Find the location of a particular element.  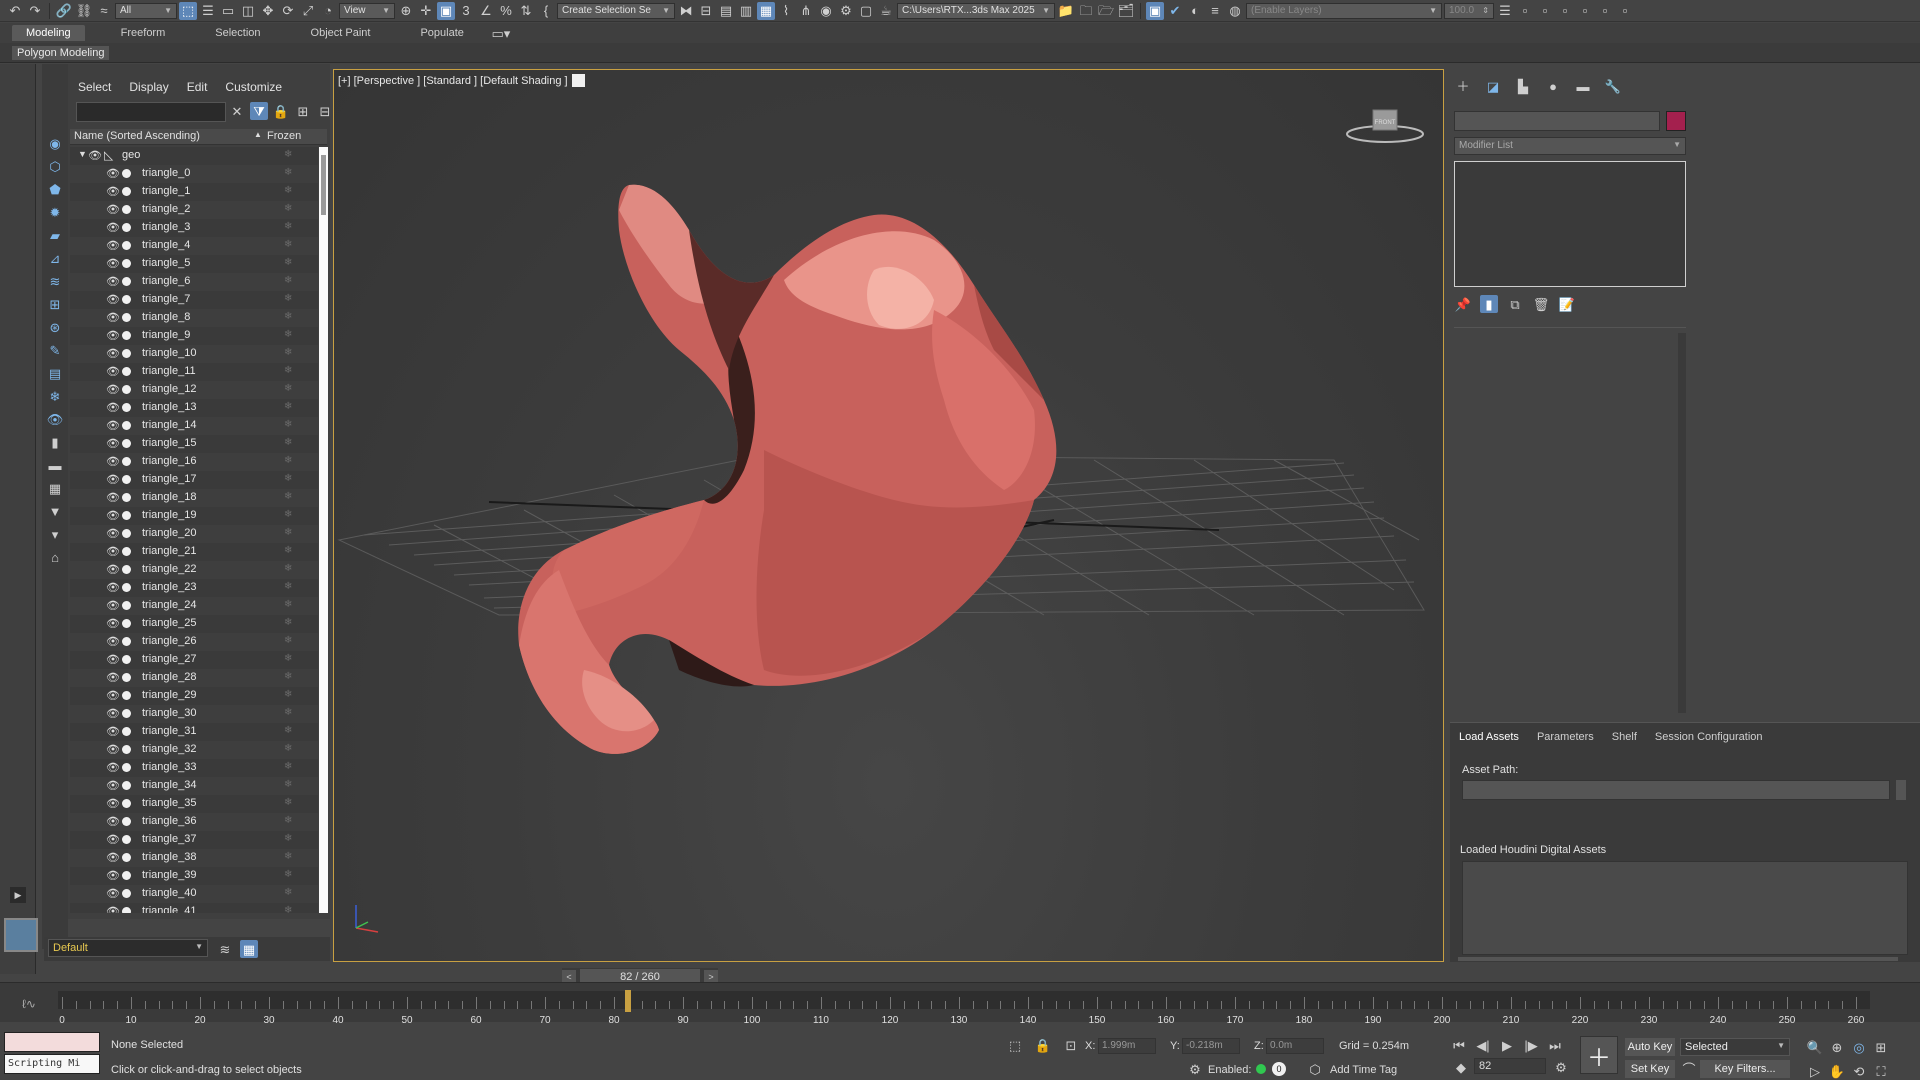

toggle-scene-explorer-icon: ▤ is located at coordinates (726, 11).